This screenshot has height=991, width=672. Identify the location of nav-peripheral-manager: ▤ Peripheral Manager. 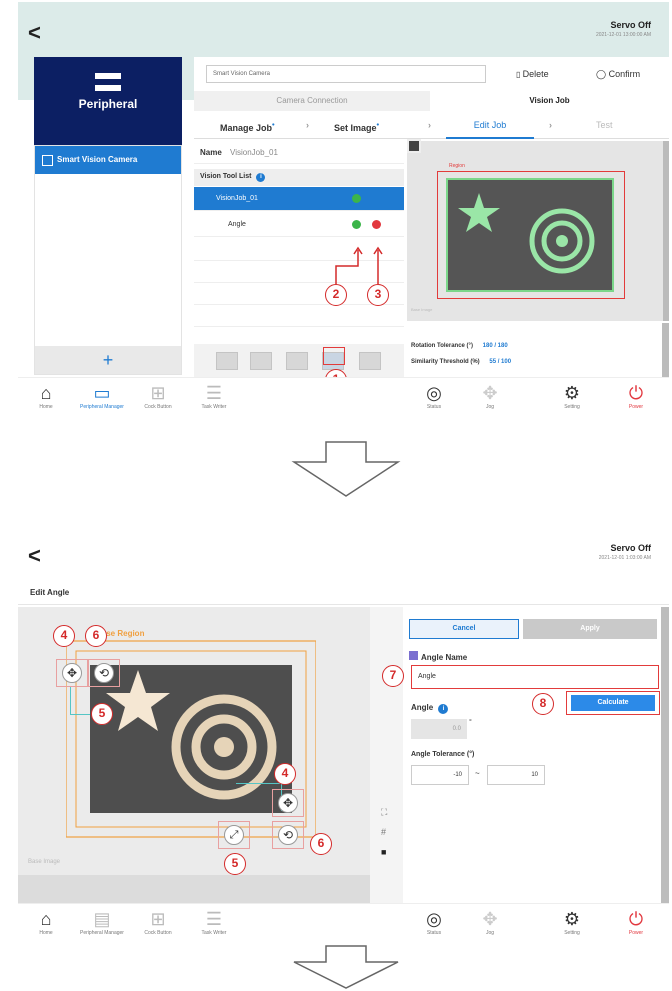
(102, 922).